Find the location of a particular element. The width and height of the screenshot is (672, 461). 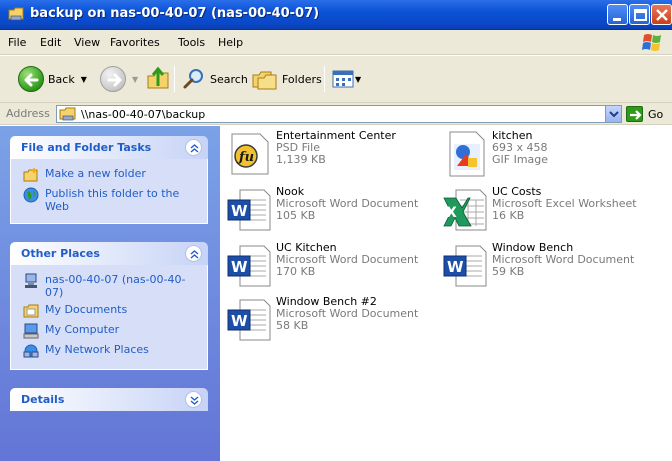

close-icon is located at coordinates (662, 15).